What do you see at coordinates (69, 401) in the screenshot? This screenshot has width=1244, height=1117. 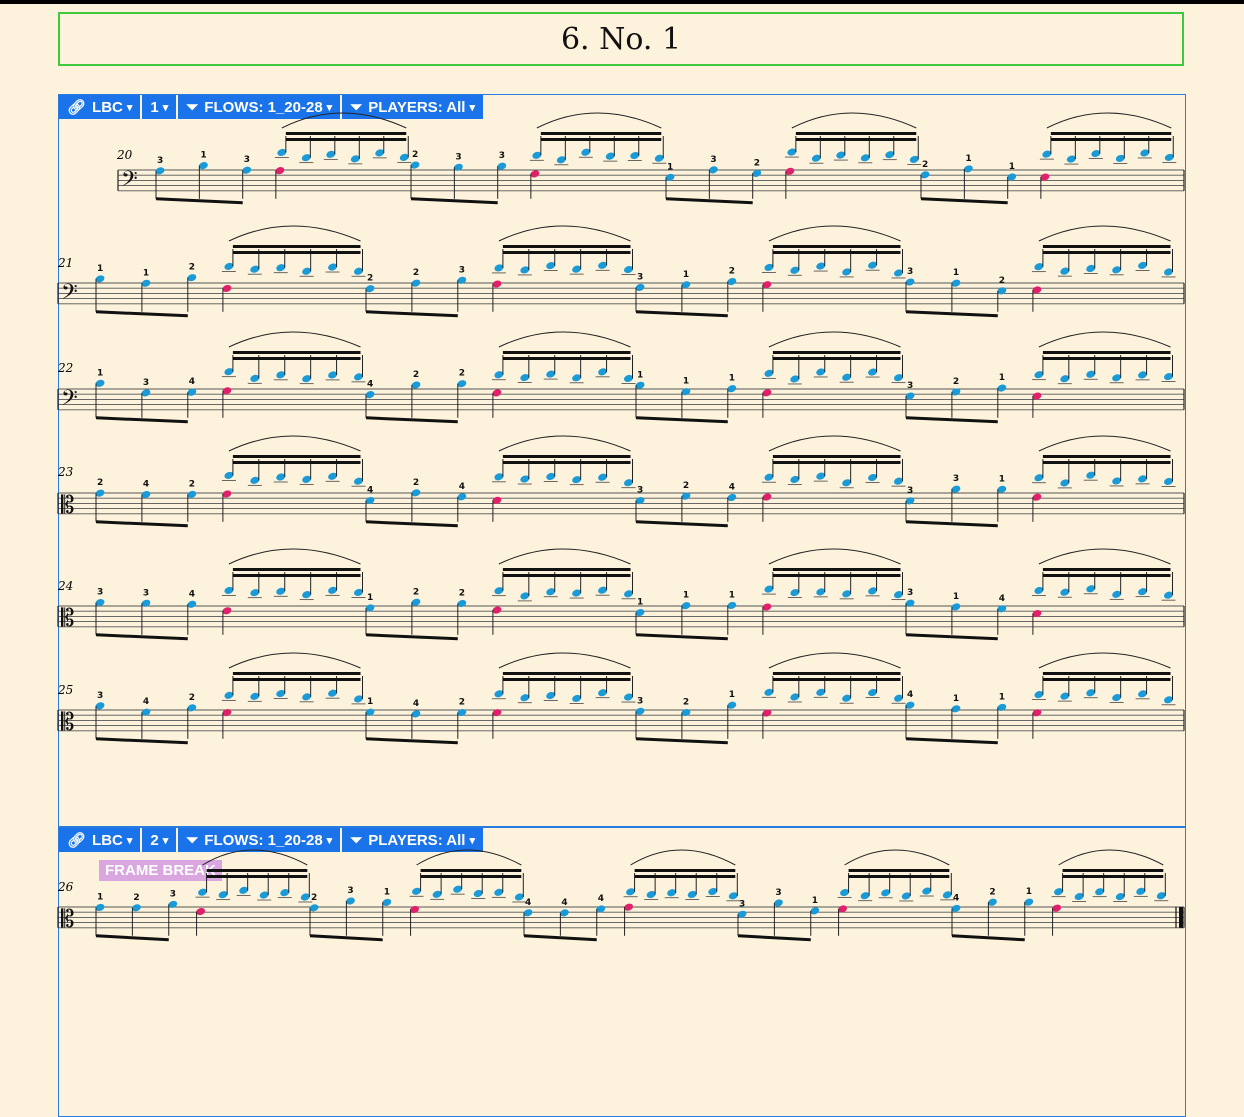 I see `bass-clef-icon: 𝄢` at bounding box center [69, 401].